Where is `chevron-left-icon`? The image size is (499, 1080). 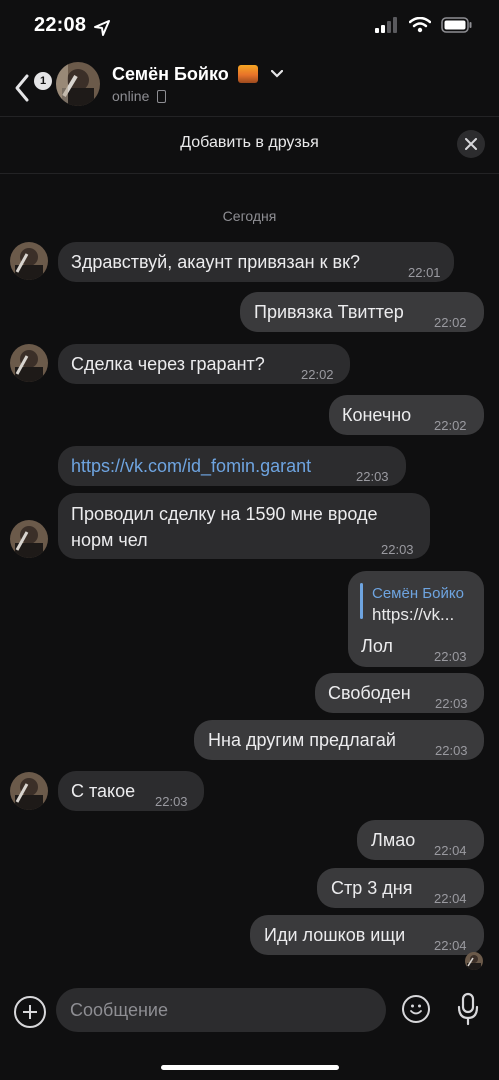
chevron-left-icon is located at coordinates (22, 88).